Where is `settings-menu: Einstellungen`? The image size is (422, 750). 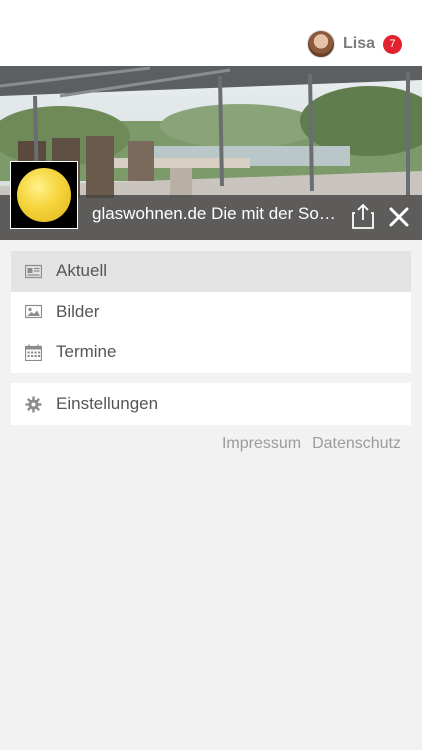 settings-menu: Einstellungen is located at coordinates (211, 404).